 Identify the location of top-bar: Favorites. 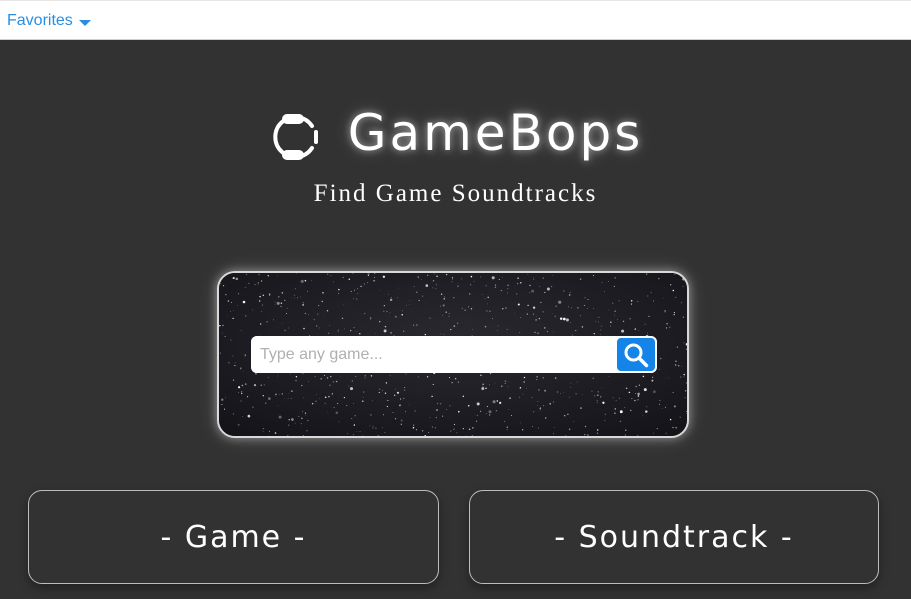
(455, 20).